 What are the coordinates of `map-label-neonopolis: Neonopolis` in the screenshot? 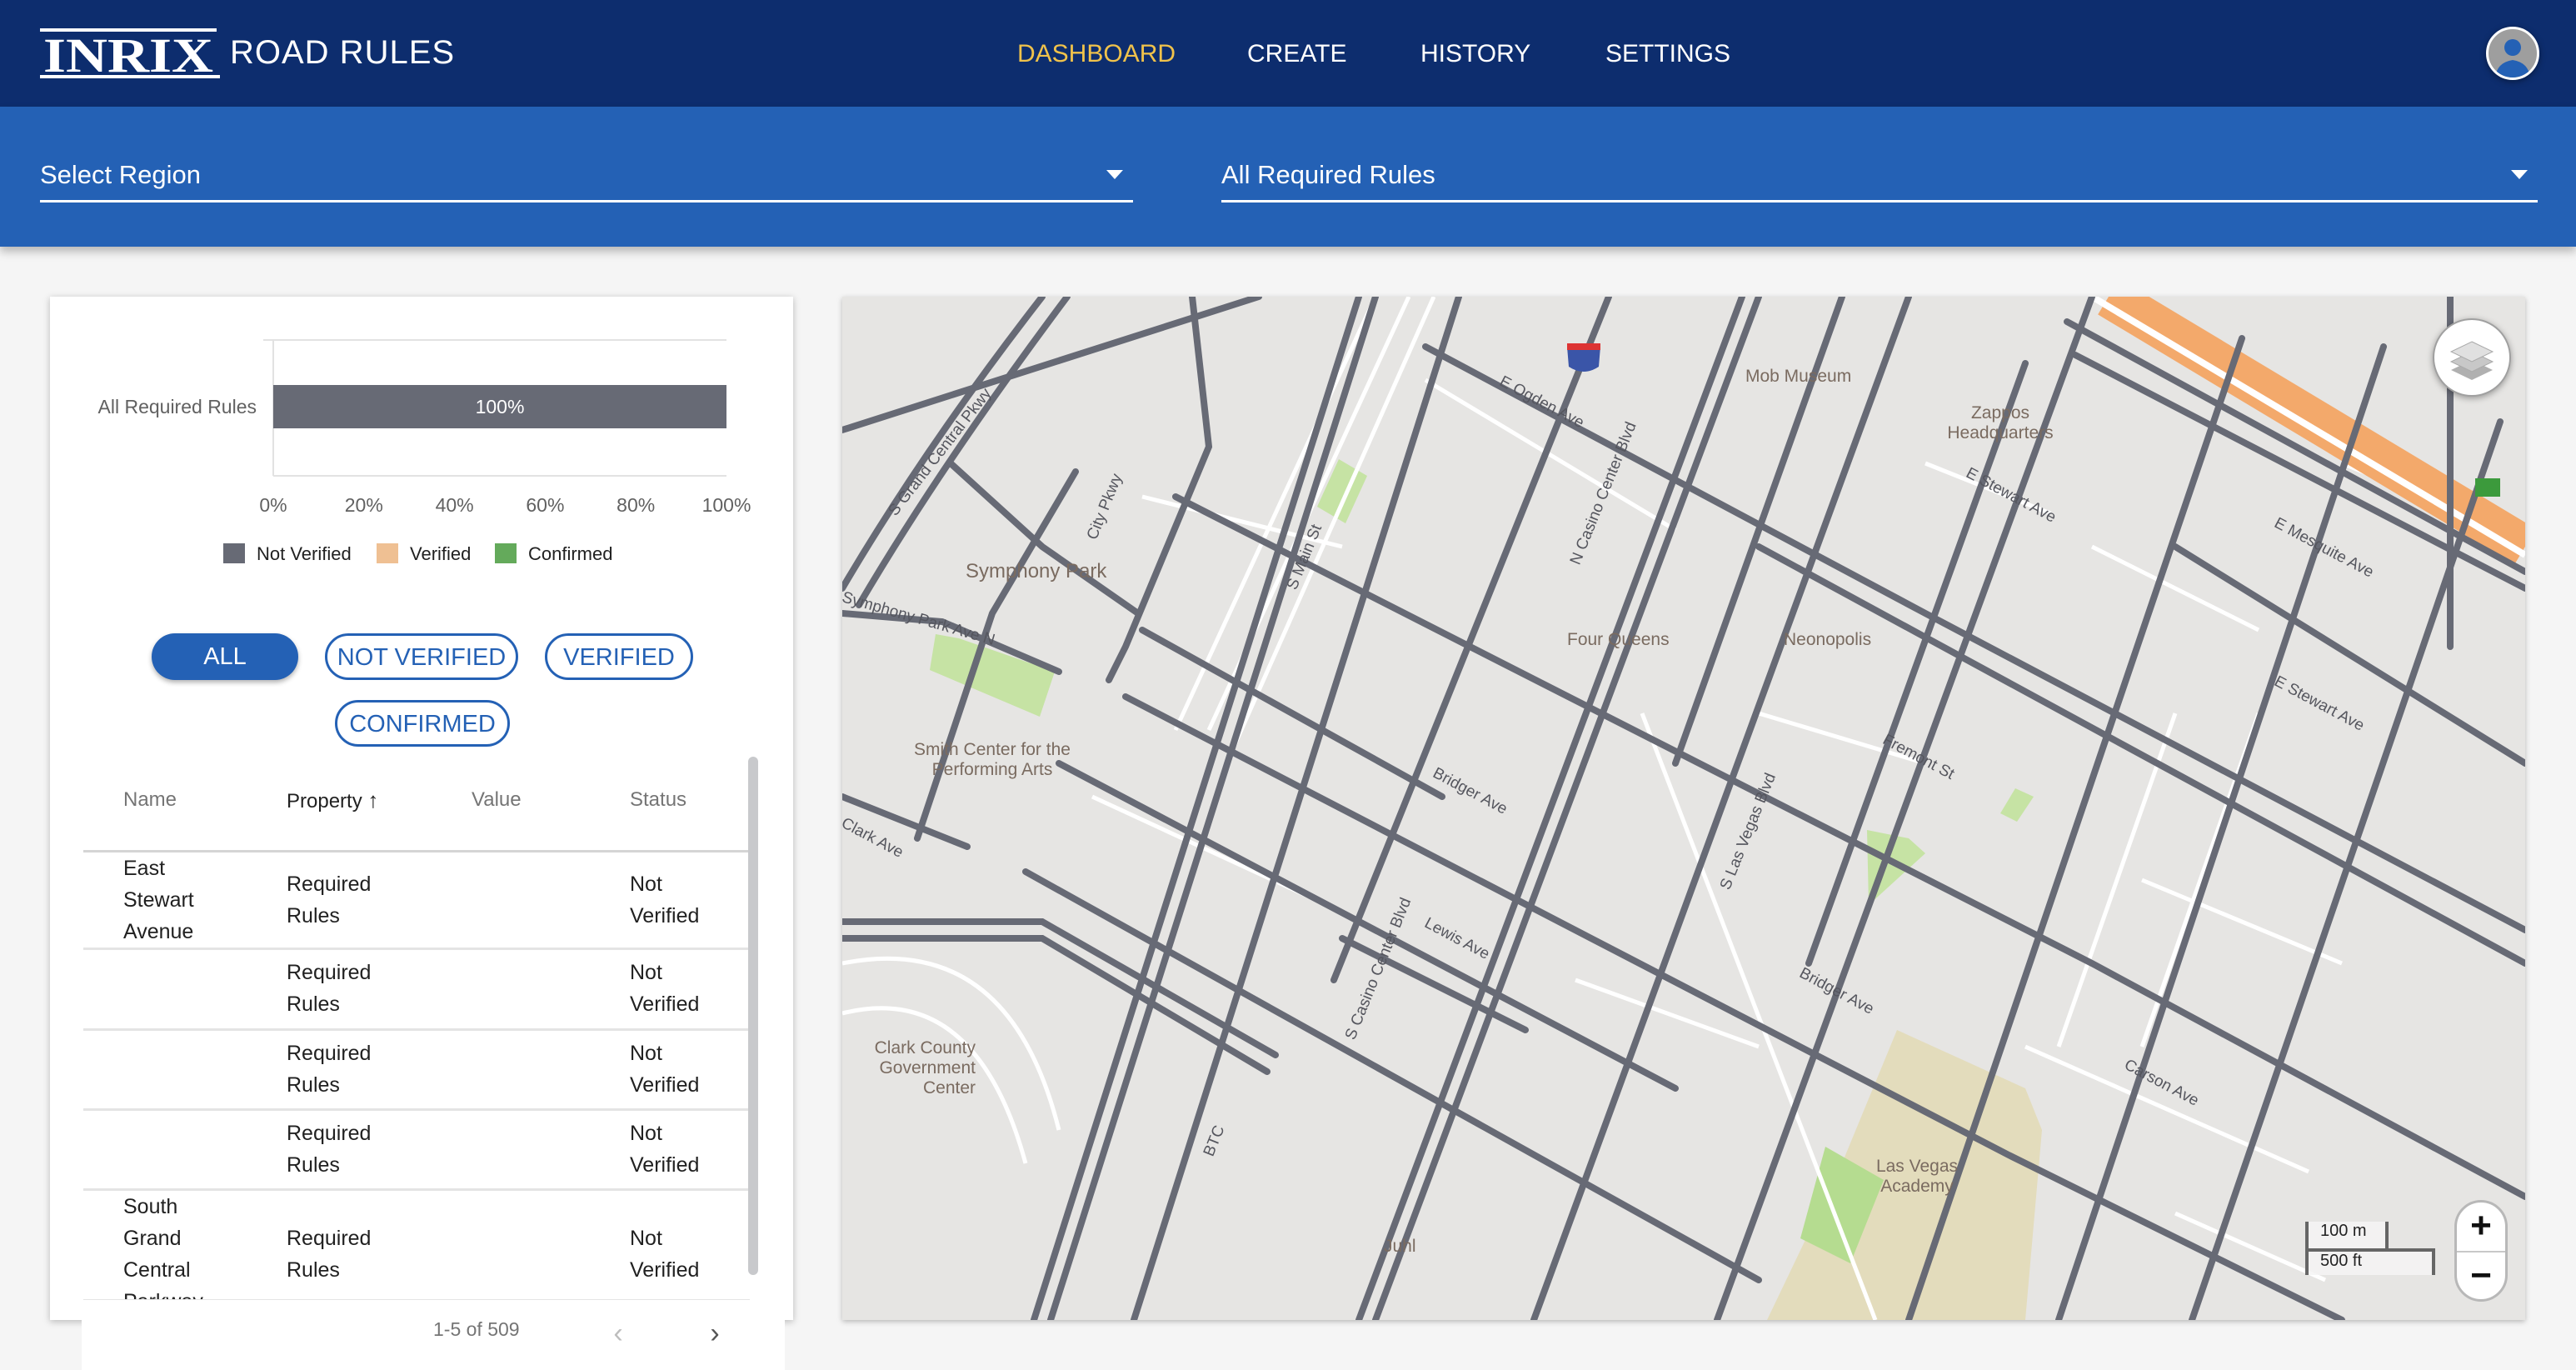 It's located at (1828, 639).